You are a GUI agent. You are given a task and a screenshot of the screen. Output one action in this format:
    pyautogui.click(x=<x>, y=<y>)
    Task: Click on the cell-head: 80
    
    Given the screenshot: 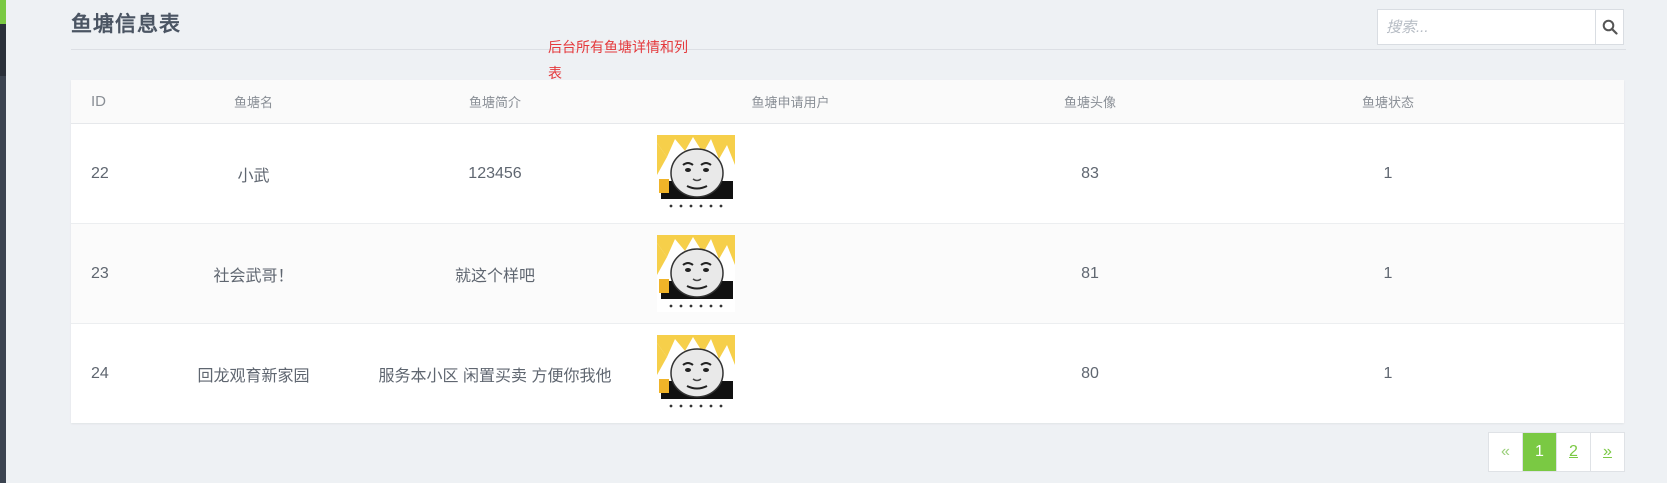 What is the action you would take?
    pyautogui.click(x=1090, y=373)
    